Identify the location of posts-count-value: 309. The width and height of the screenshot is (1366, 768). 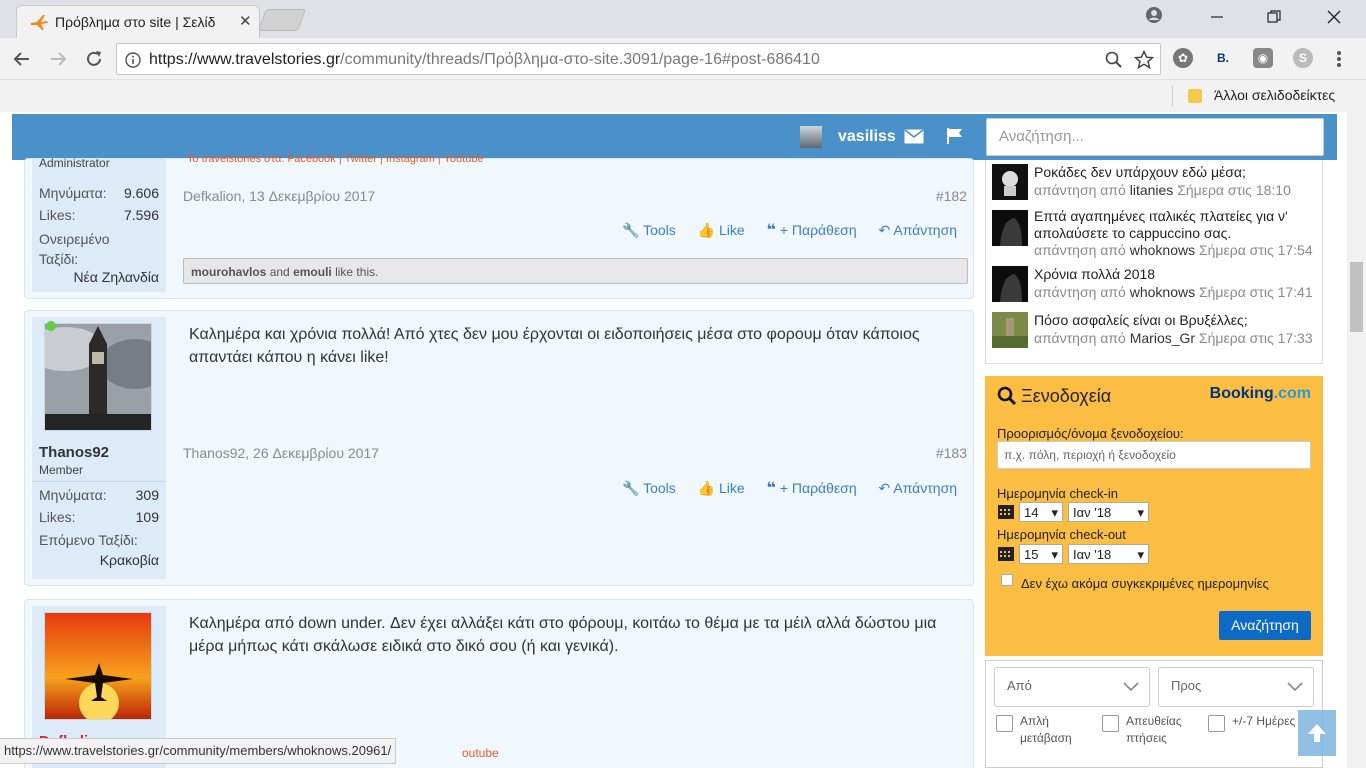
(147, 495).